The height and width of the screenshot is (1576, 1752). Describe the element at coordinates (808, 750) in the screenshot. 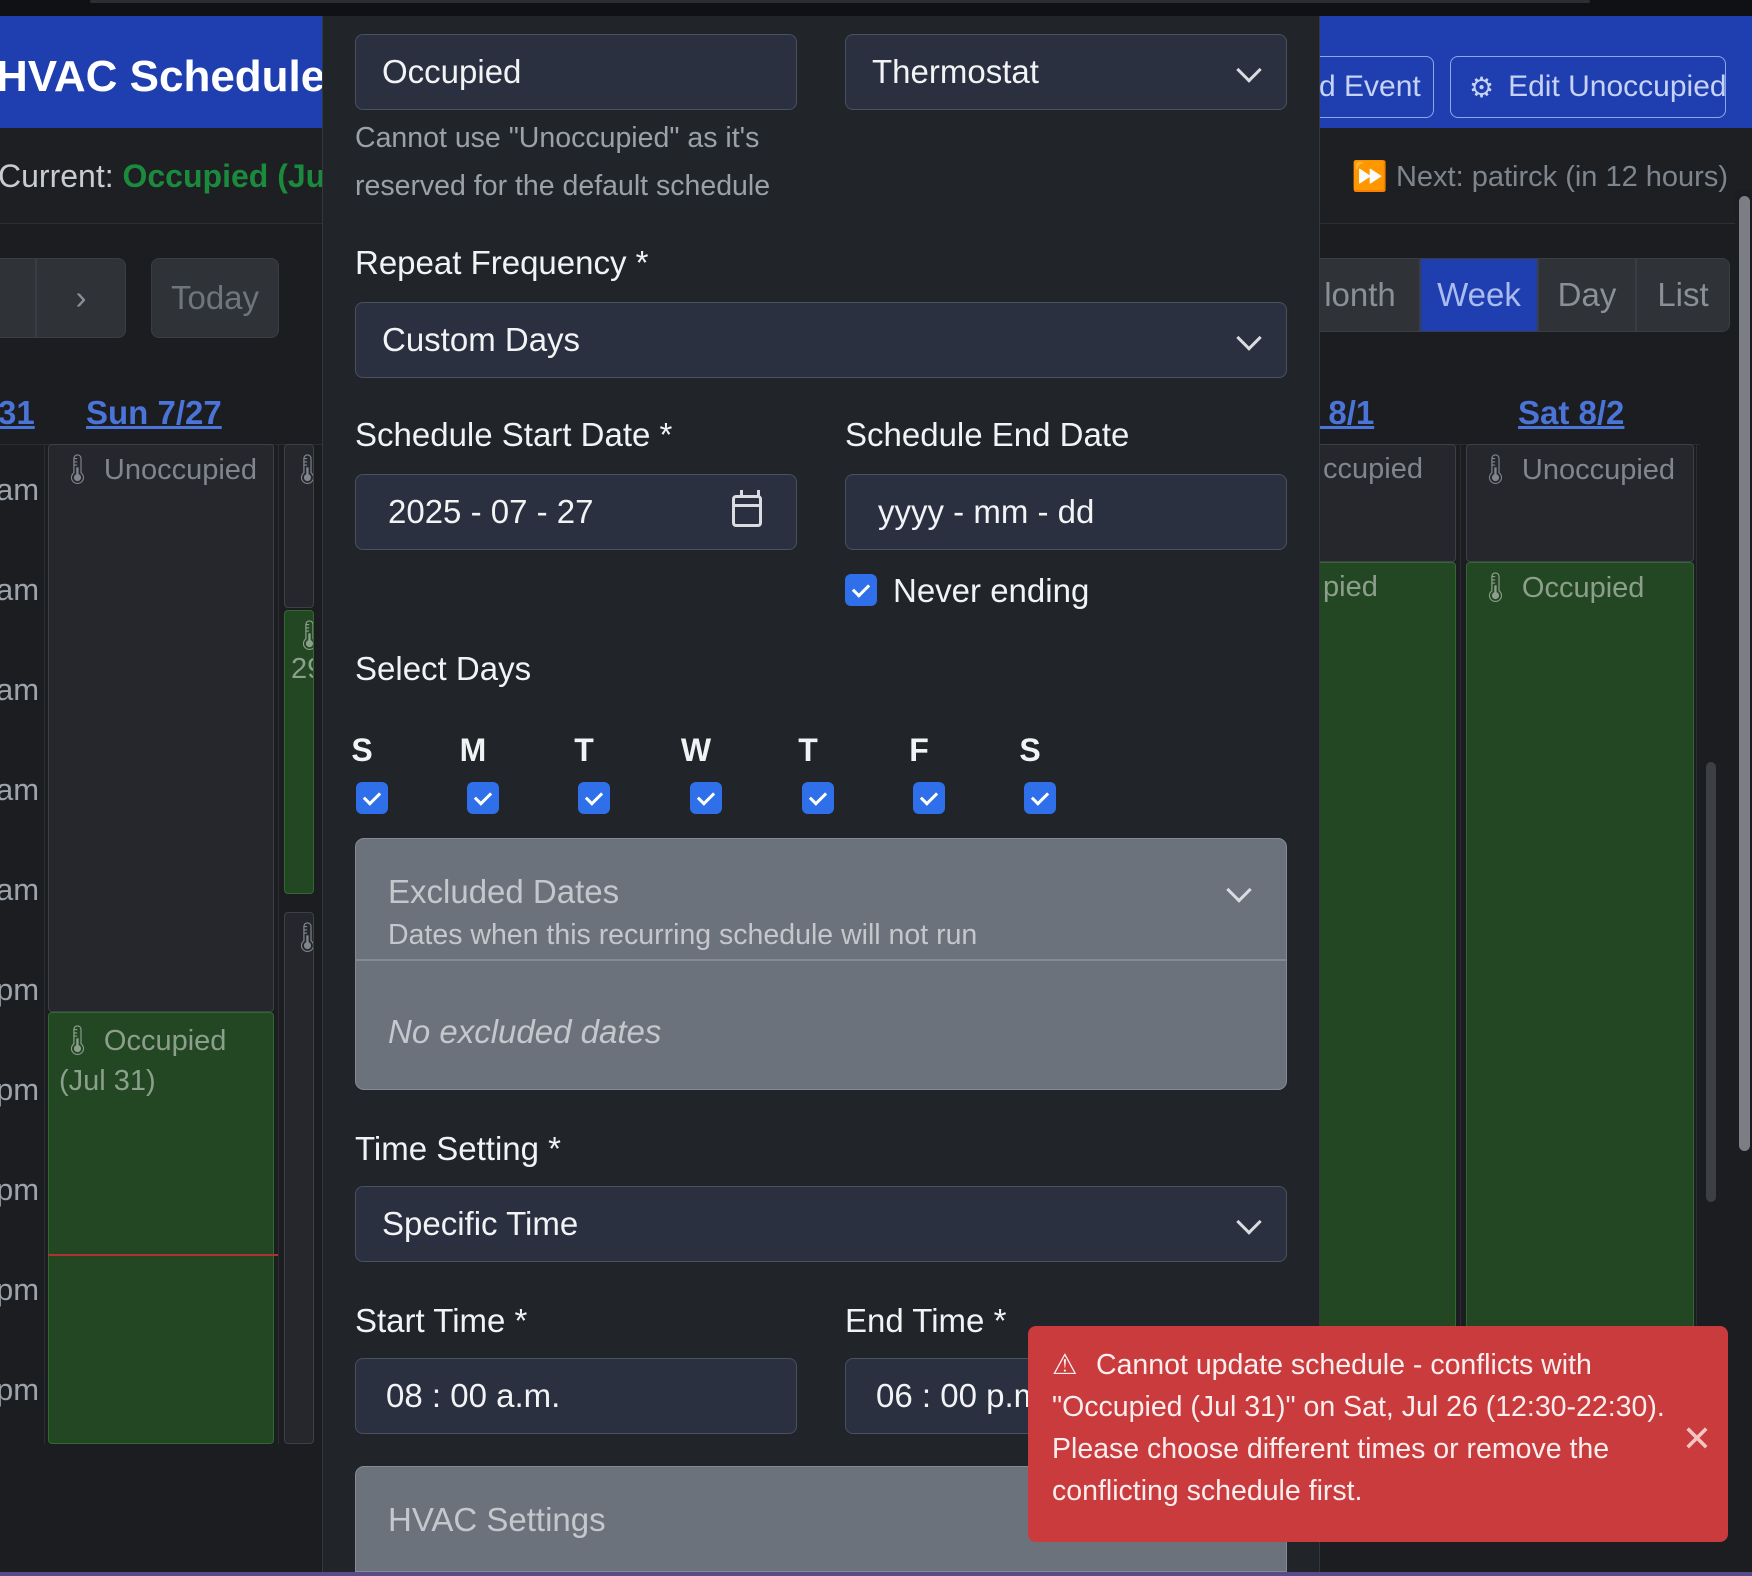

I see `day-letter-thu: T` at that location.